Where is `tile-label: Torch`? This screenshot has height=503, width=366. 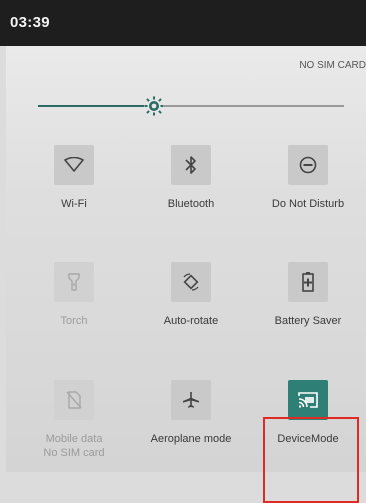 tile-label: Torch is located at coordinates (74, 321).